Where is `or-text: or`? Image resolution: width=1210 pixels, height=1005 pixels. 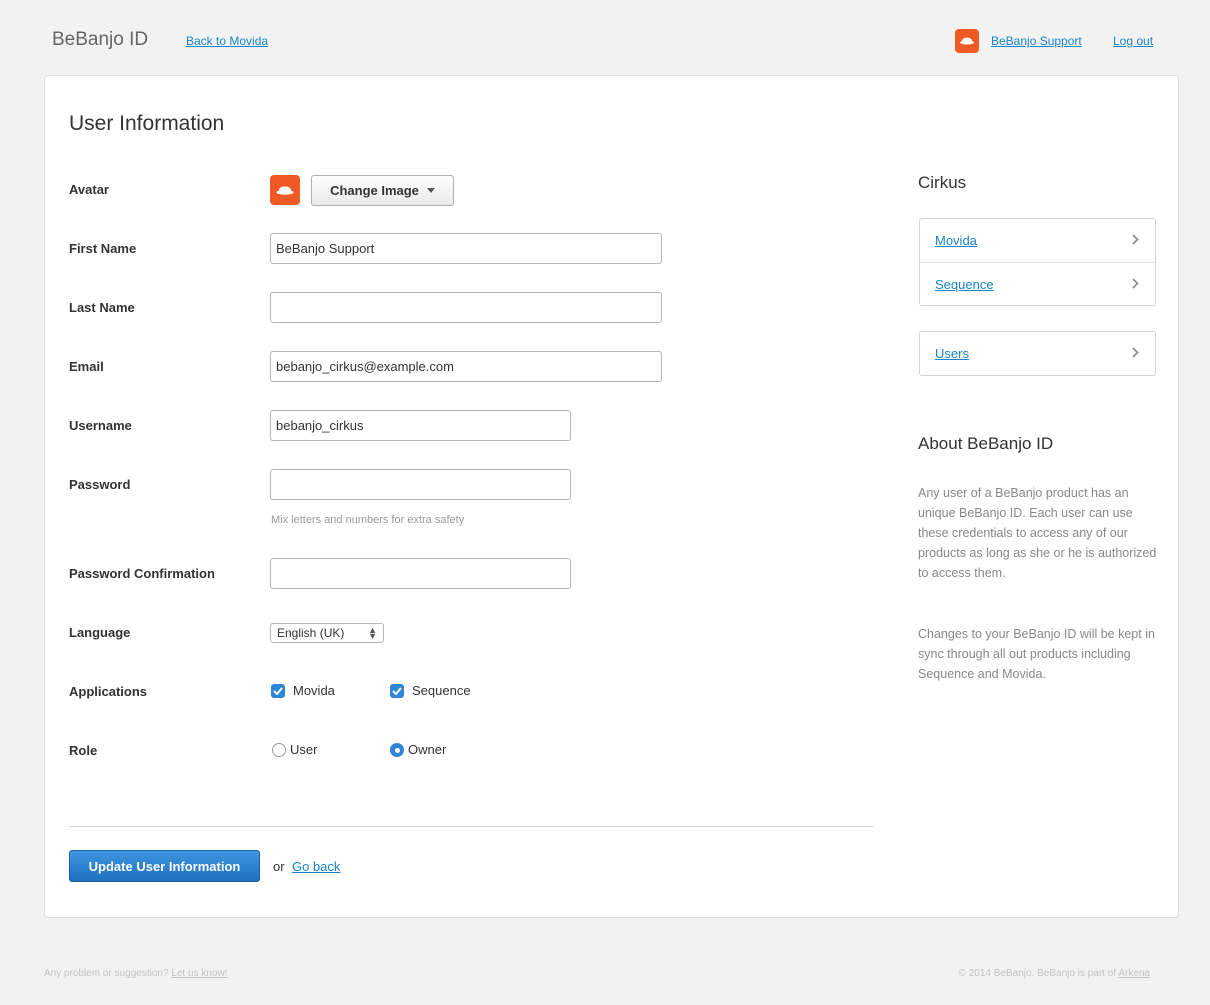 or-text: or is located at coordinates (279, 866).